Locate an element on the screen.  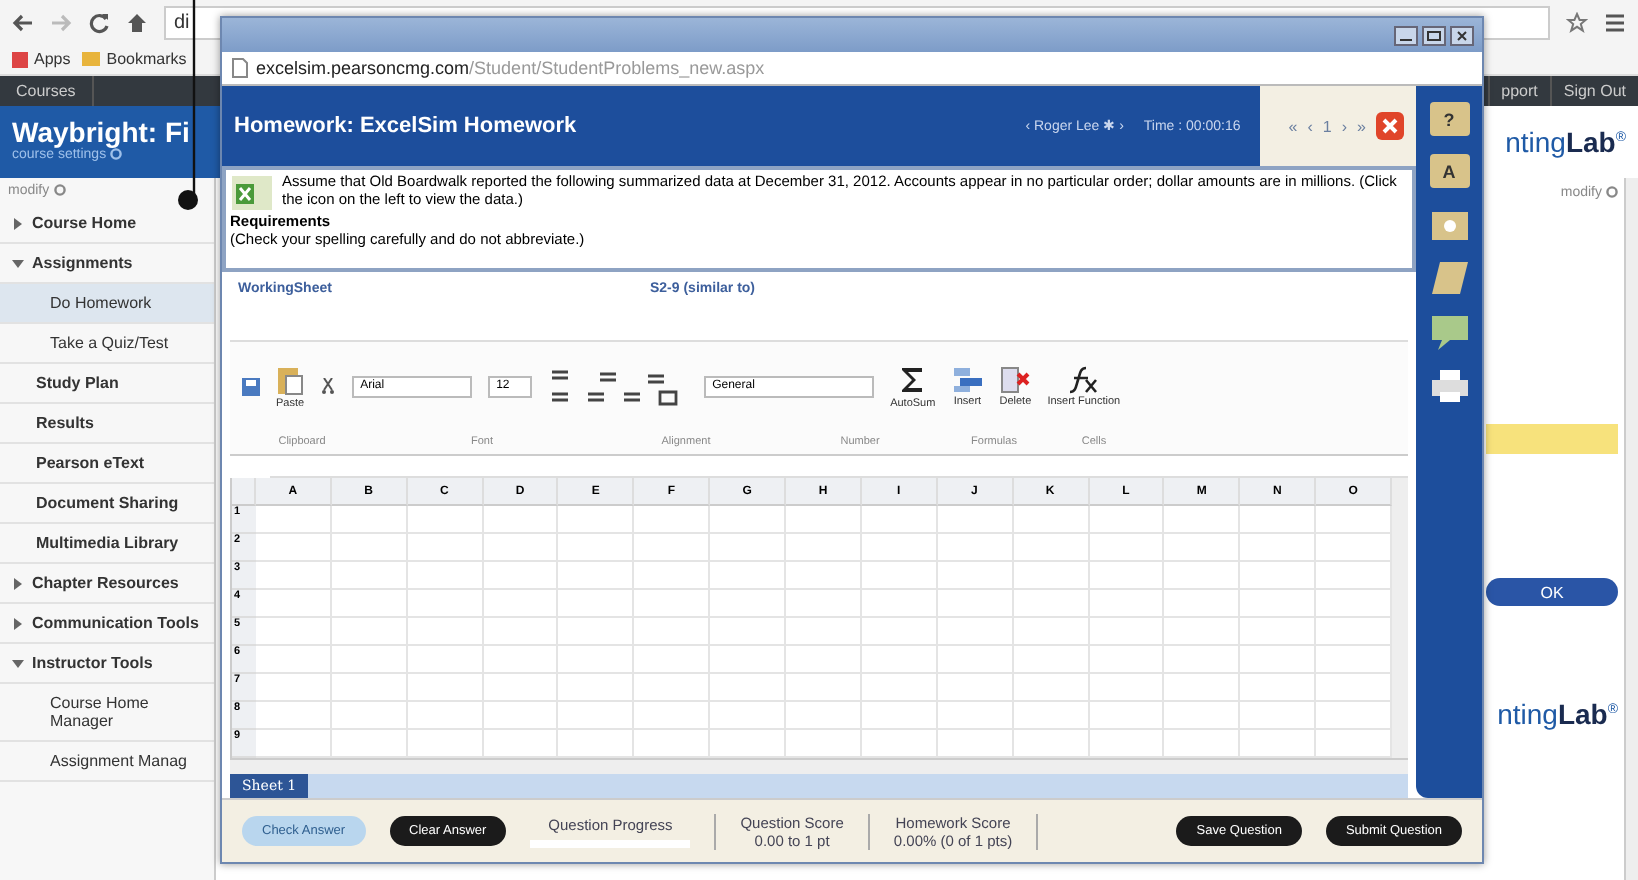
chat-icon is located at coordinates (1449, 332).